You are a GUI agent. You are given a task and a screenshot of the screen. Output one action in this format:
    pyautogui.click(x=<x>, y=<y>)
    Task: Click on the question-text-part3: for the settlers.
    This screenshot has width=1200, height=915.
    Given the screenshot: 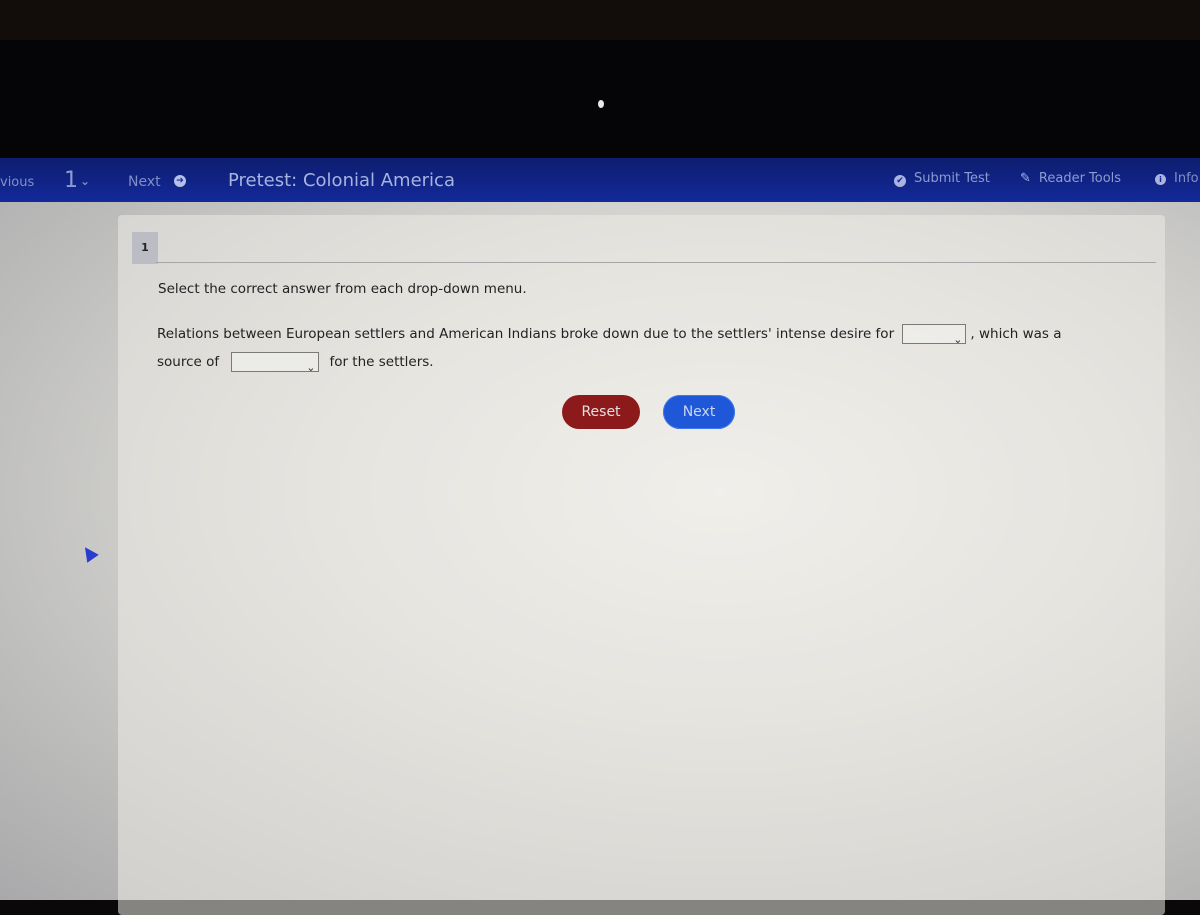 What is the action you would take?
    pyautogui.click(x=381, y=362)
    